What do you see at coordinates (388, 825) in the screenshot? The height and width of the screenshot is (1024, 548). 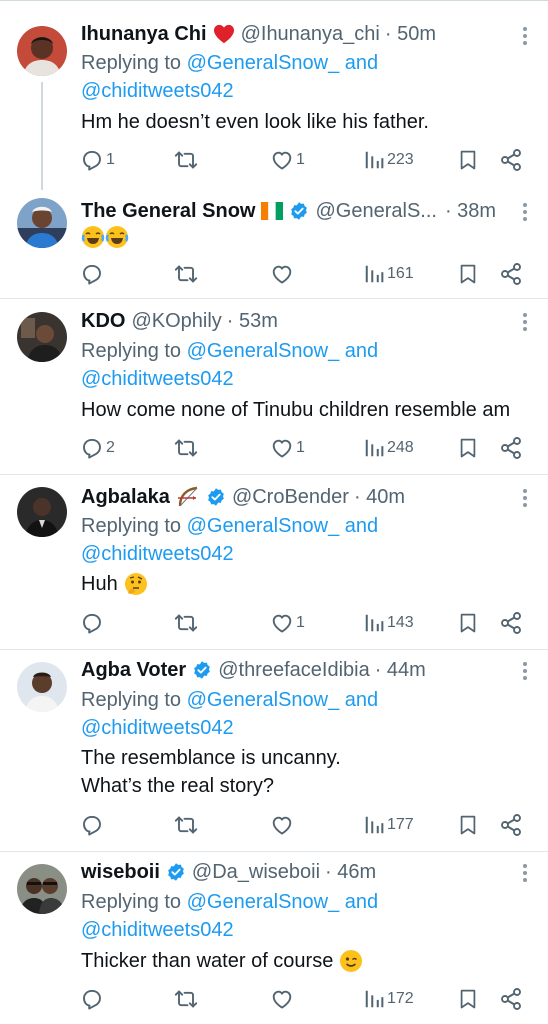 I see `views-button: 177` at bounding box center [388, 825].